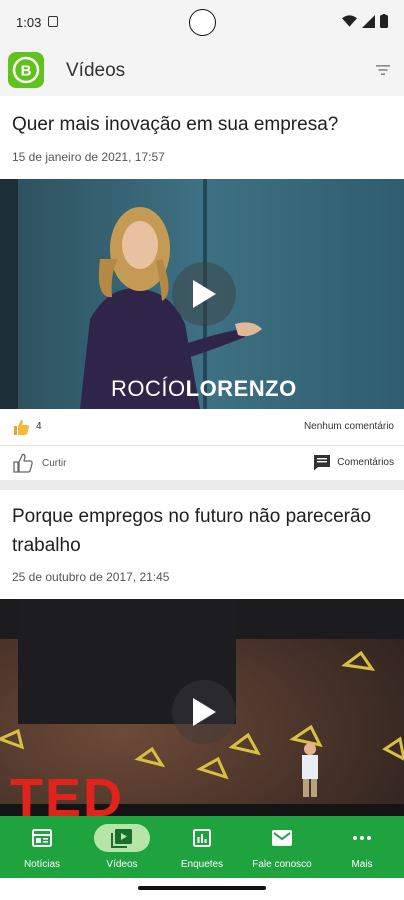 Image resolution: width=404 pixels, height=900 pixels. What do you see at coordinates (42, 838) in the screenshot?
I see `news-icon` at bounding box center [42, 838].